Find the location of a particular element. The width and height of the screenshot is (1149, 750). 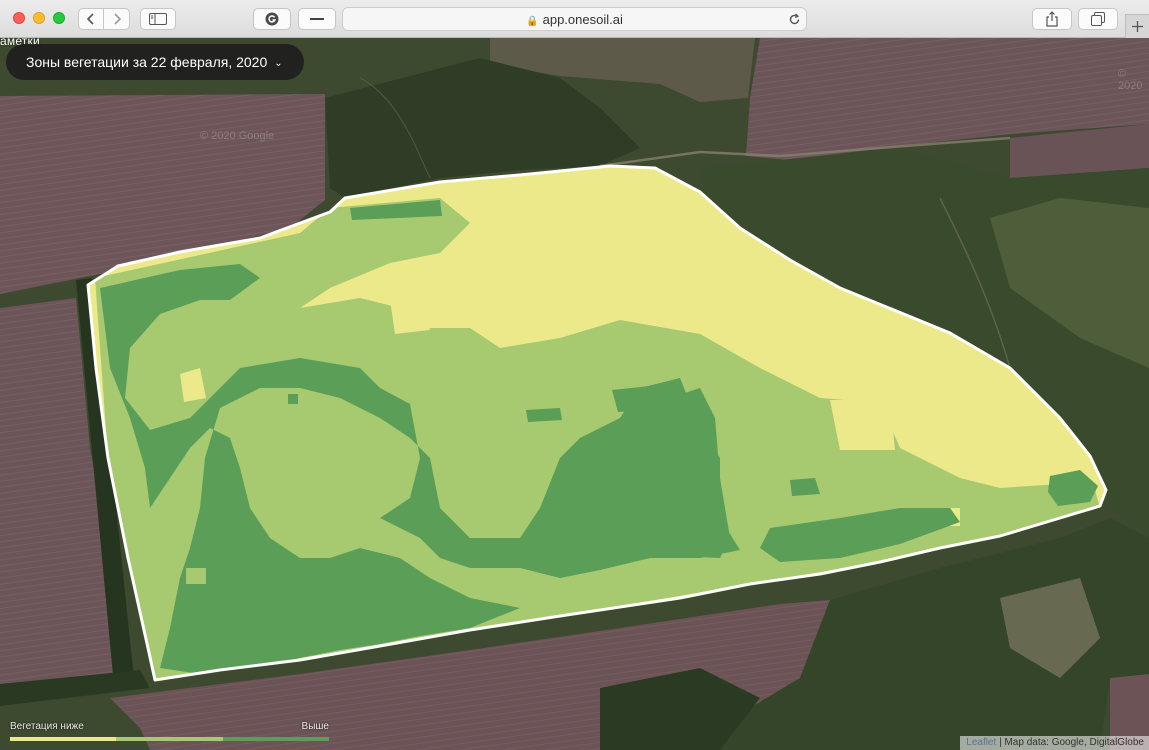

zoom-window-button is located at coordinates (59, 18).